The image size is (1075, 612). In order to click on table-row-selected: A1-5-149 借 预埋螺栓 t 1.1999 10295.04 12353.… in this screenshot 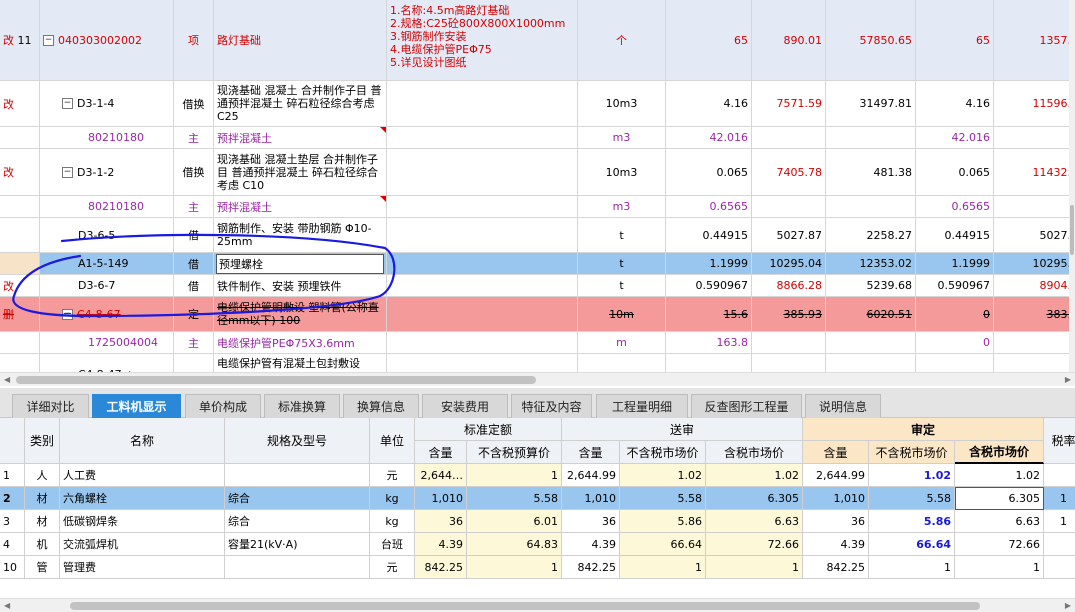, I will do `click(537, 264)`.